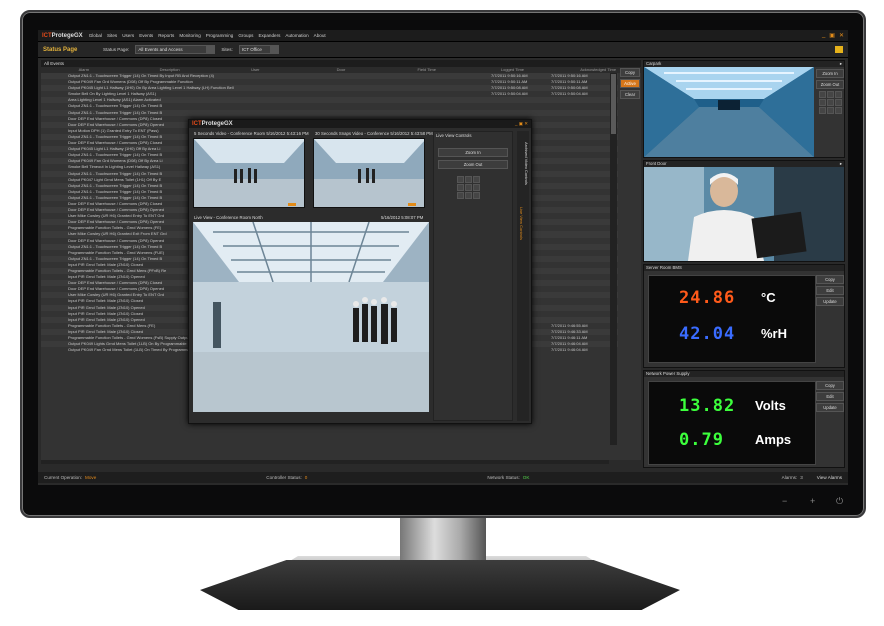 Image resolution: width=884 pixels, height=626 pixels. What do you see at coordinates (175, 49) in the screenshot?
I see `status-page-select: All Events and Access` at bounding box center [175, 49].